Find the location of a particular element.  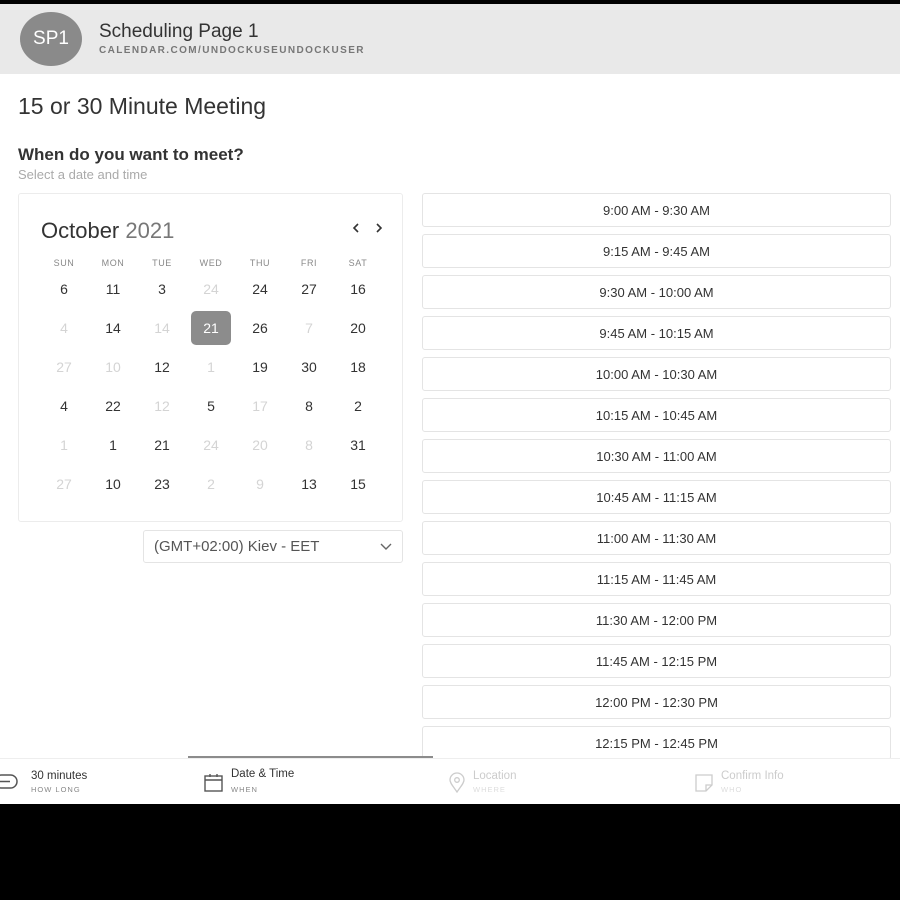

step-label: Confirm Info is located at coordinates (752, 776).